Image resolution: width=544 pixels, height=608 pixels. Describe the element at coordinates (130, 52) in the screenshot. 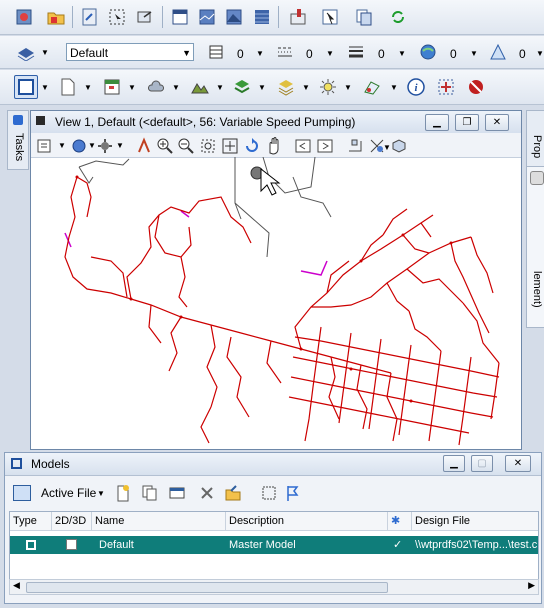

I see `level-combo: Default ▼` at that location.